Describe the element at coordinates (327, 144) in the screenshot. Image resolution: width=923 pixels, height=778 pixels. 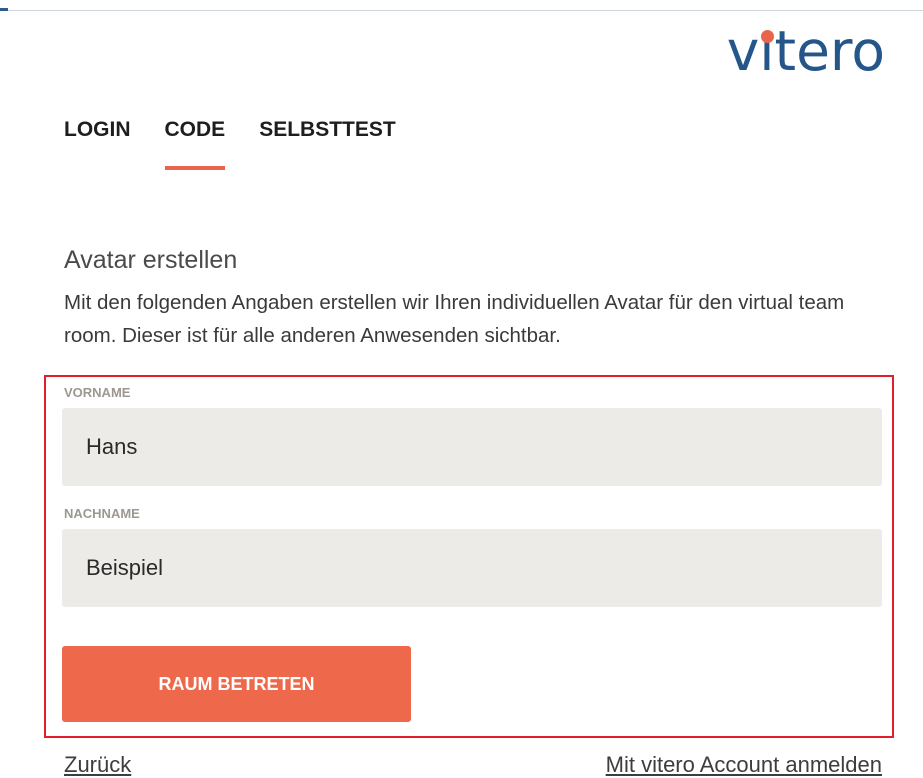
I see `tab-selbsttest: SELBSTTEST` at that location.